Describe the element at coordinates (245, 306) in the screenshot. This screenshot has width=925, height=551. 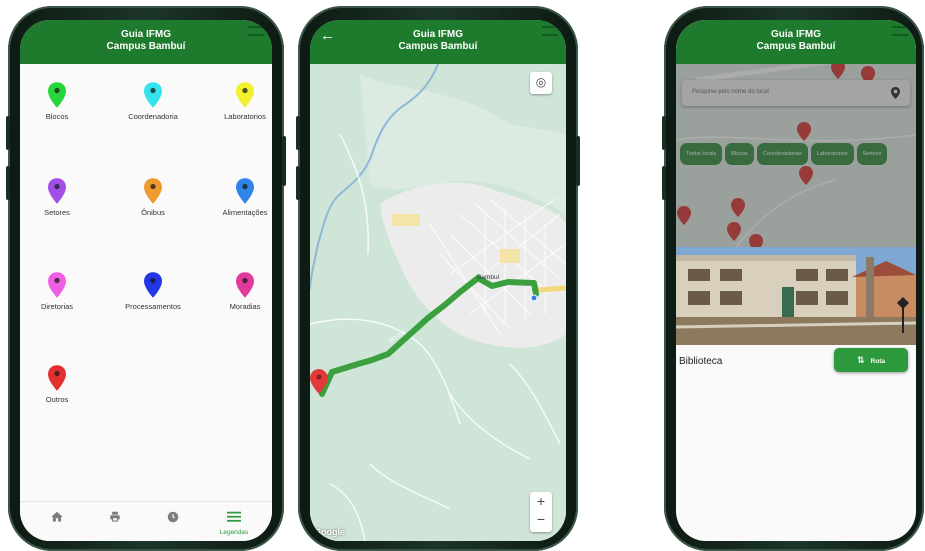
I see `legend-label: Moradias` at that location.